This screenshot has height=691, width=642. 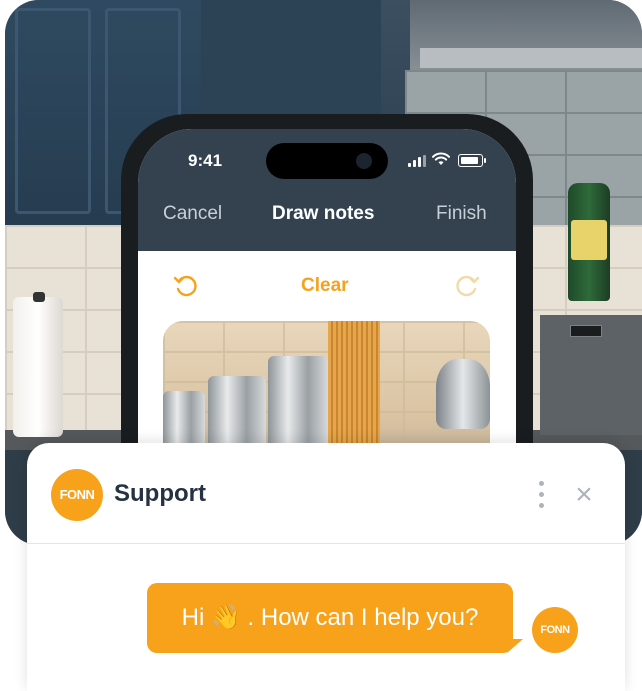 I want to click on clear-button: Clear, so click(x=325, y=286).